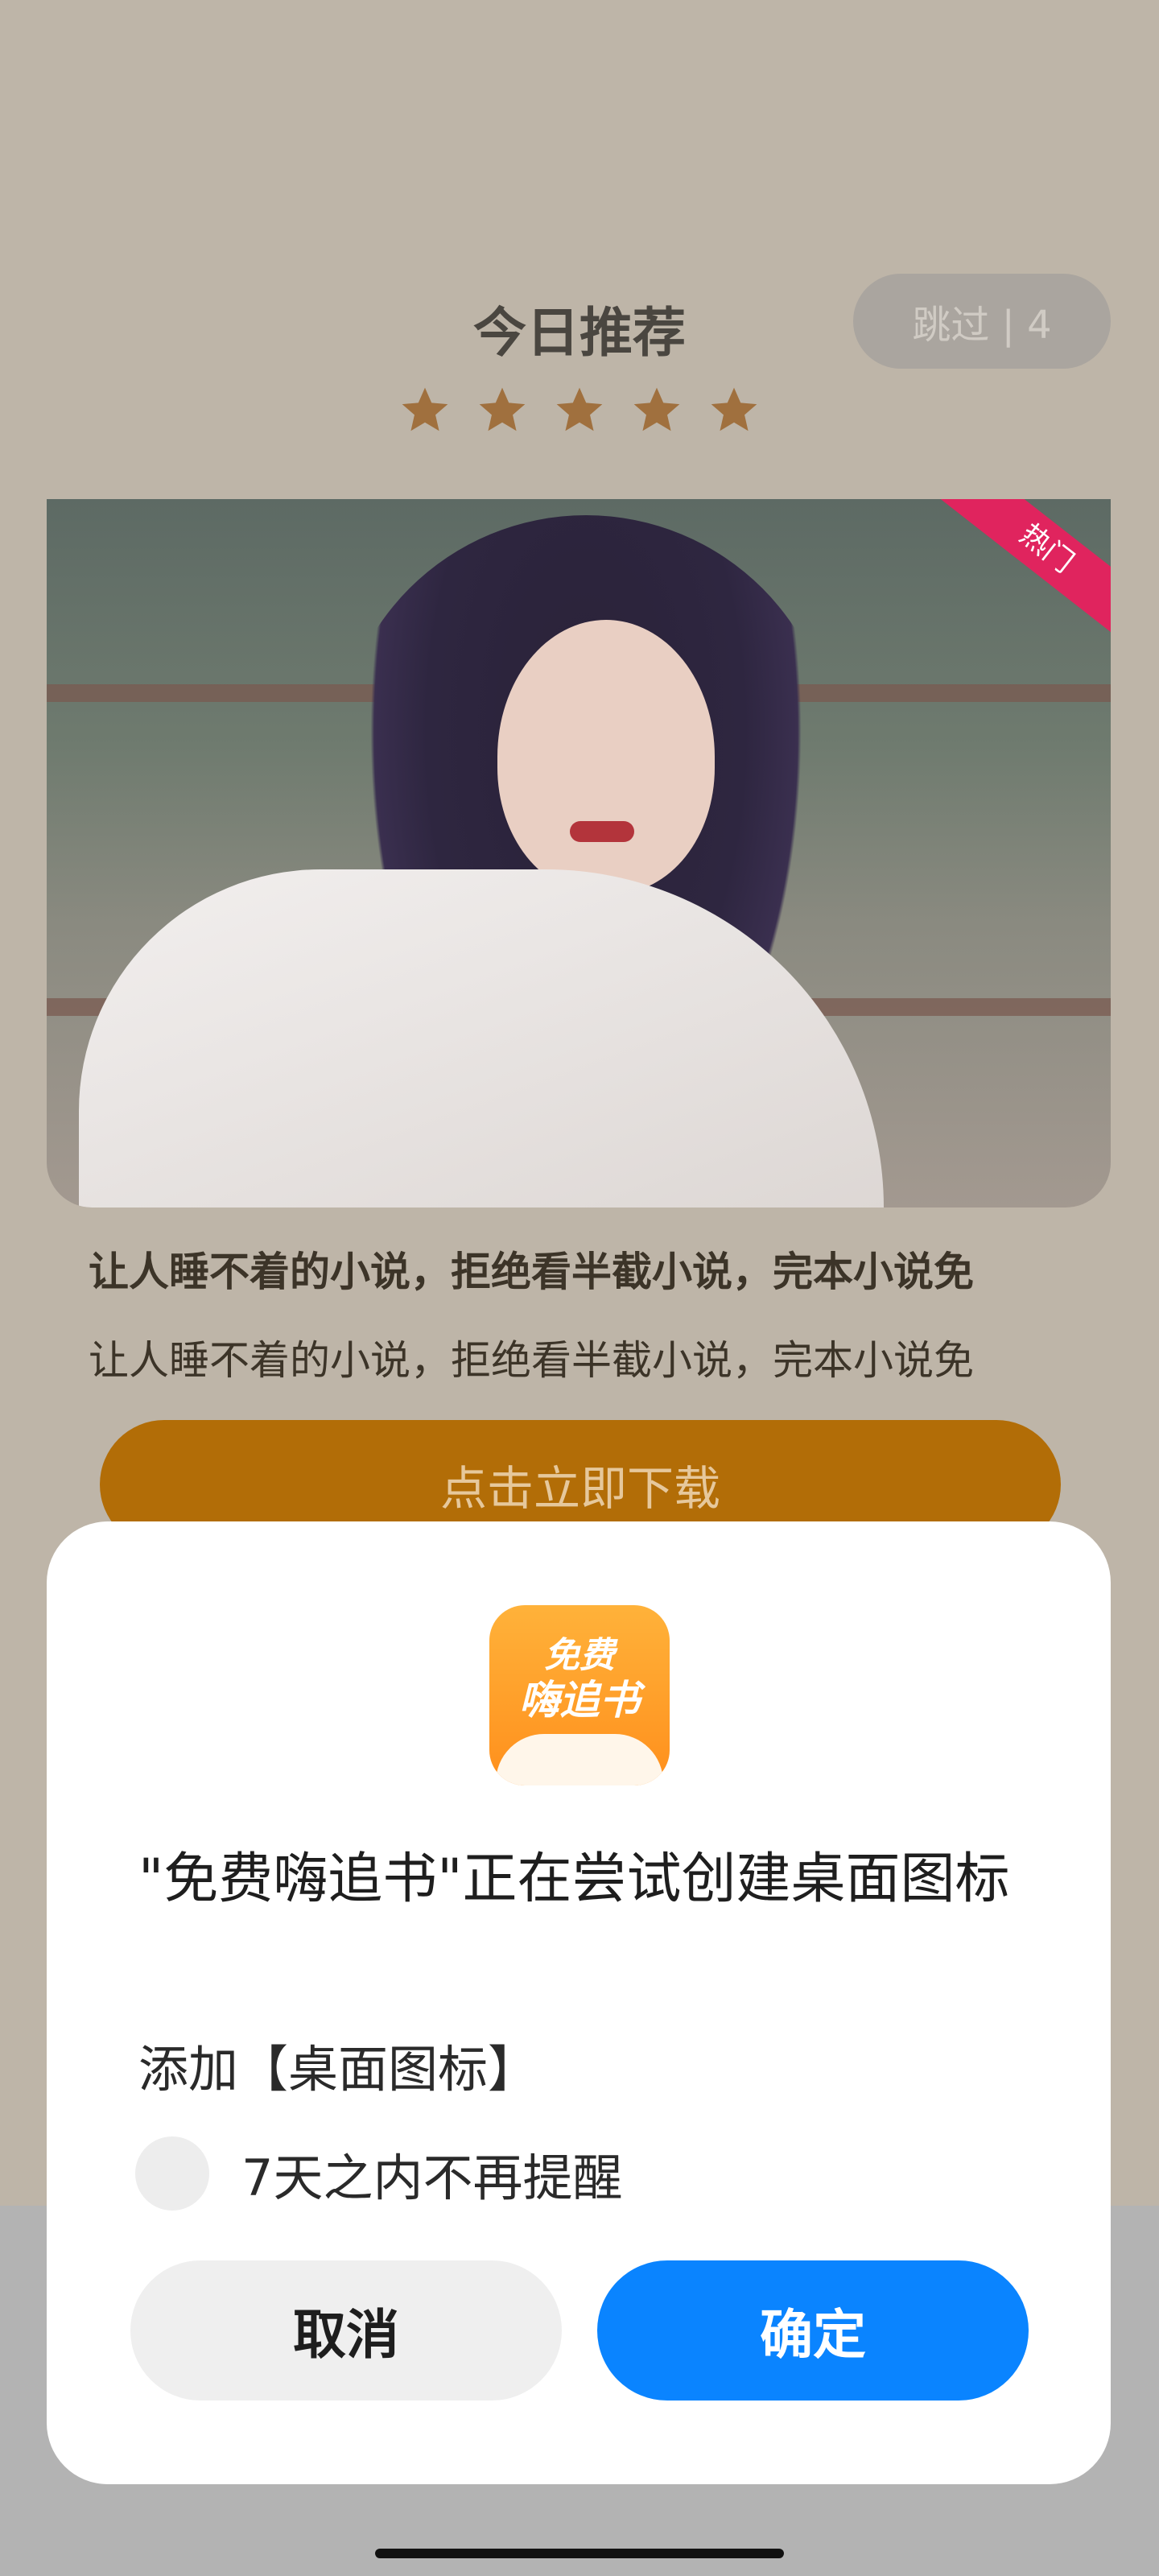 Image resolution: width=1159 pixels, height=2576 pixels. What do you see at coordinates (579, 2553) in the screenshot?
I see `home-indicator` at bounding box center [579, 2553].